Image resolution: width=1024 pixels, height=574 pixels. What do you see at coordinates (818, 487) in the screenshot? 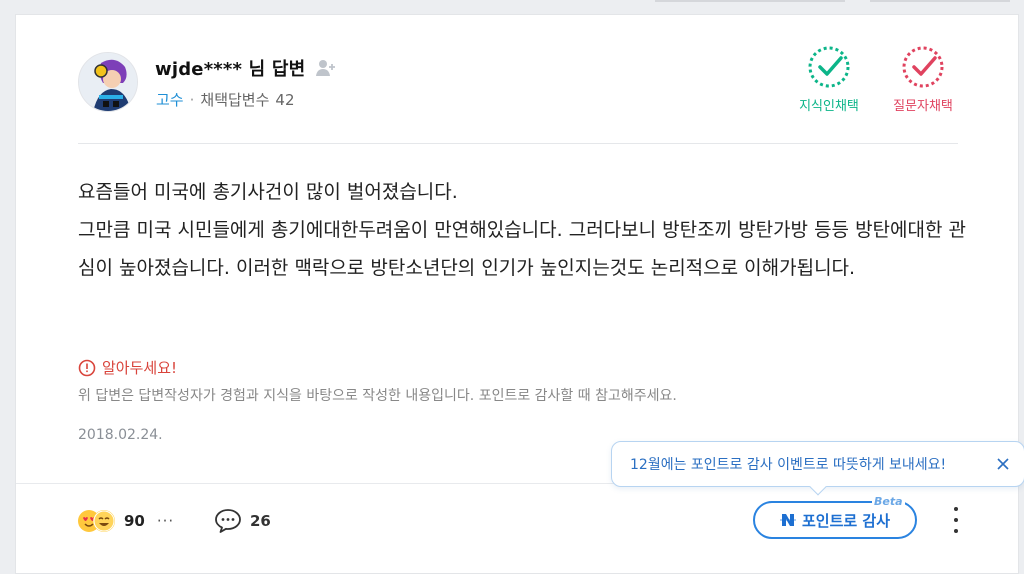
I see `tooltip-arrow` at bounding box center [818, 487].